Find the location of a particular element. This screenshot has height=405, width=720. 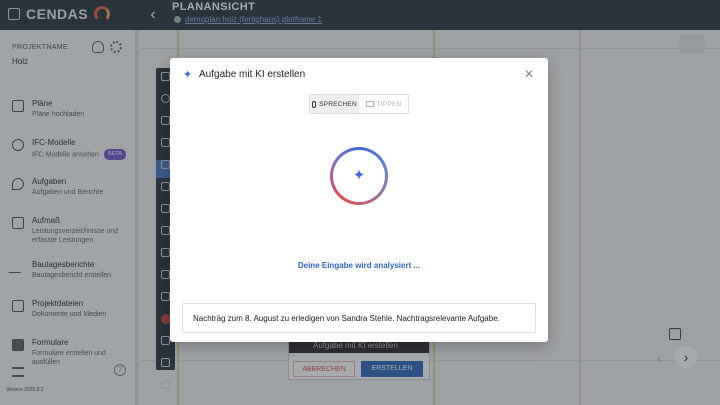

dialog-title: Aufgabe mit KI erstellen is located at coordinates (252, 74).